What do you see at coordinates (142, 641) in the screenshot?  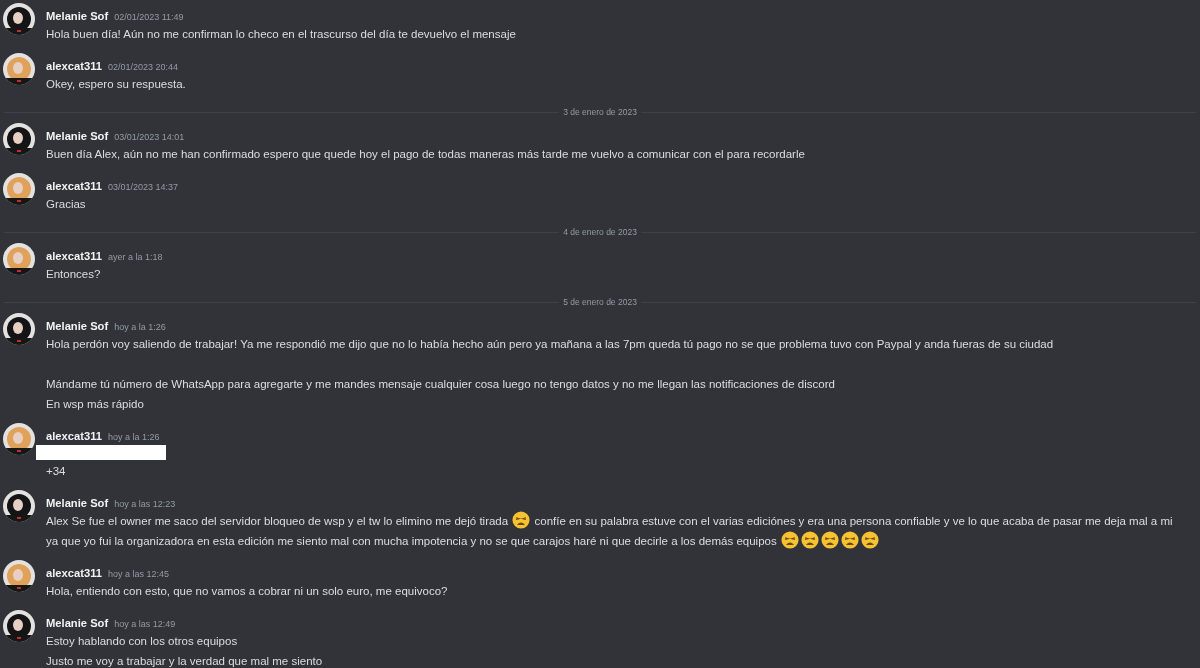 I see `message-text: Estoy hablando con los otros equipos` at bounding box center [142, 641].